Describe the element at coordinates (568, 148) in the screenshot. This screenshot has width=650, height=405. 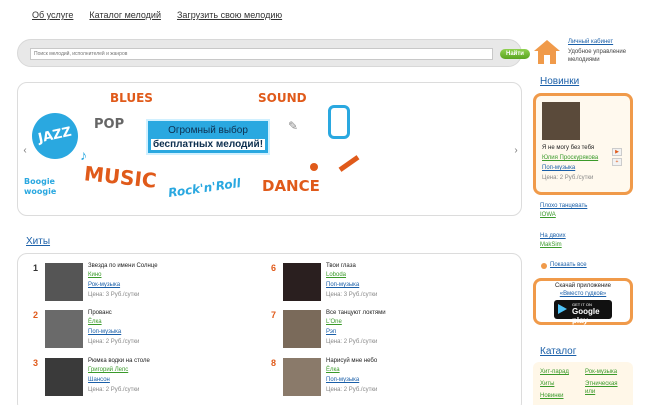
I see `news-song-title: Я не могу без тебя` at that location.